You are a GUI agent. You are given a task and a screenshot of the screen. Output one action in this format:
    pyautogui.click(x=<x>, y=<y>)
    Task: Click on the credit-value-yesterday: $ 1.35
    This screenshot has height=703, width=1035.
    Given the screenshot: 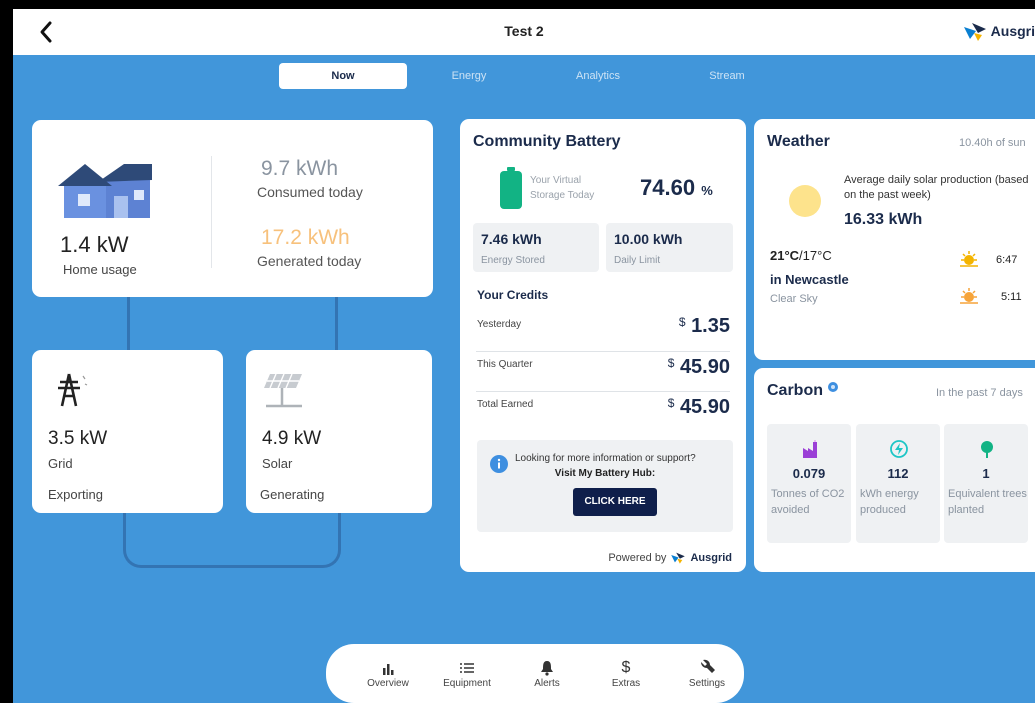 What is the action you would take?
    pyautogui.click(x=704, y=326)
    